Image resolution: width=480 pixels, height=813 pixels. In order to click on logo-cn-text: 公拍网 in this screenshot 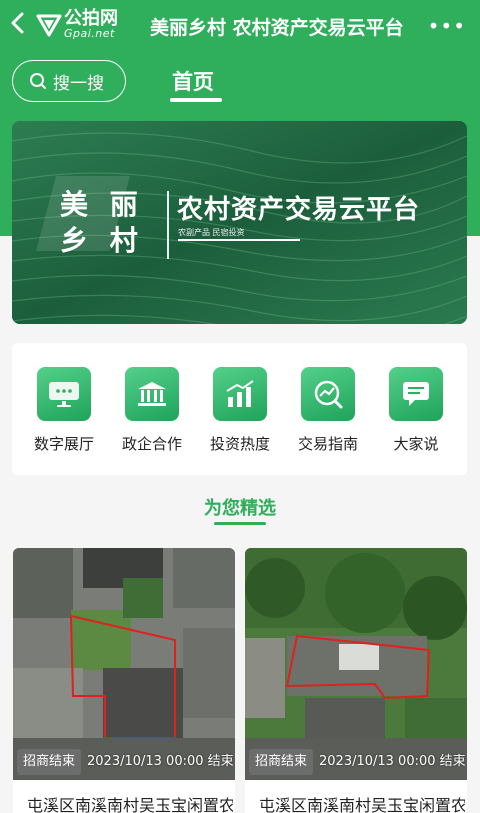, I will do `click(91, 18)`.